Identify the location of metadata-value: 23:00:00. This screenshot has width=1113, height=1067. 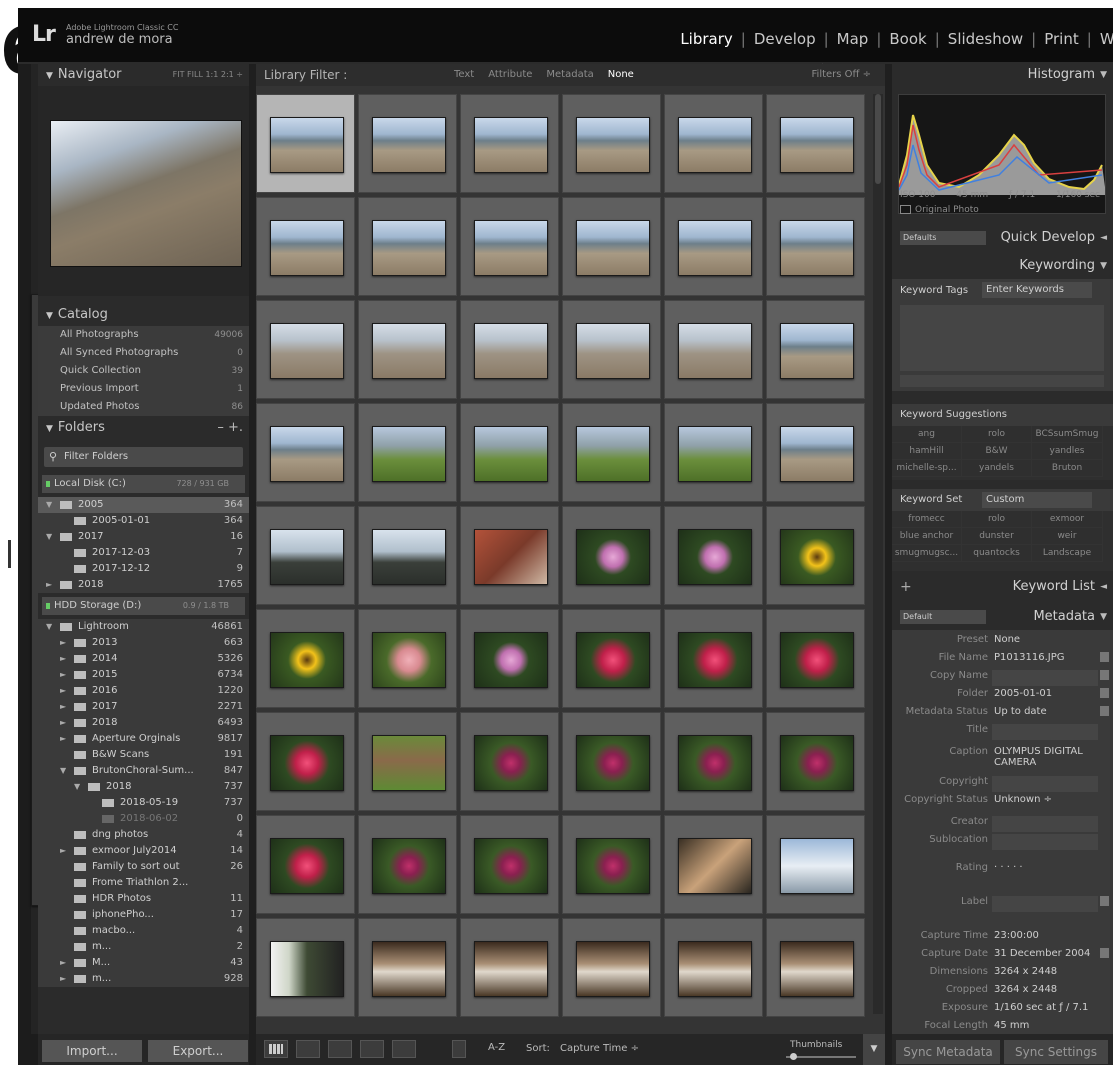
(1047, 935).